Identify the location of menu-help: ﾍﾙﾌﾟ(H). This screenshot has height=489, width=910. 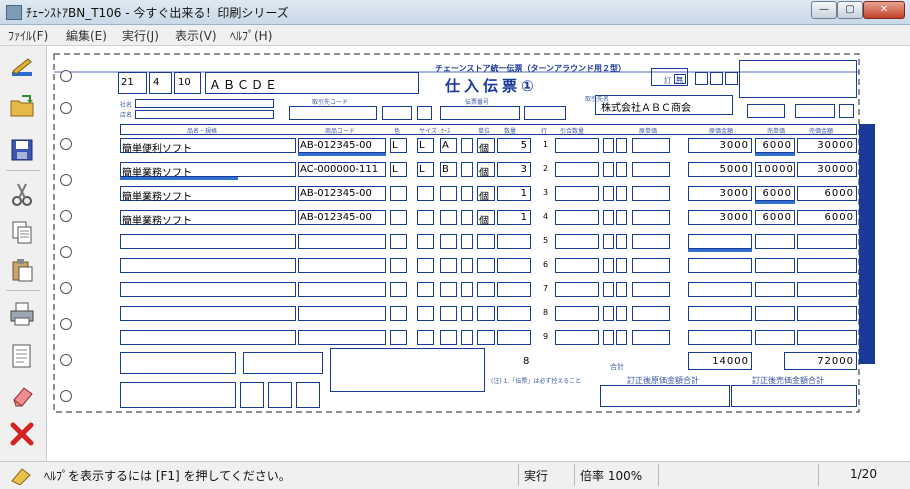
(251, 35).